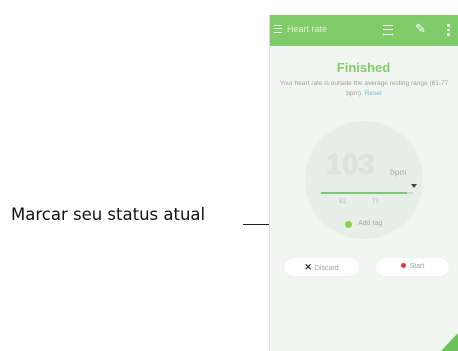  I want to click on range-track, so click(367, 193).